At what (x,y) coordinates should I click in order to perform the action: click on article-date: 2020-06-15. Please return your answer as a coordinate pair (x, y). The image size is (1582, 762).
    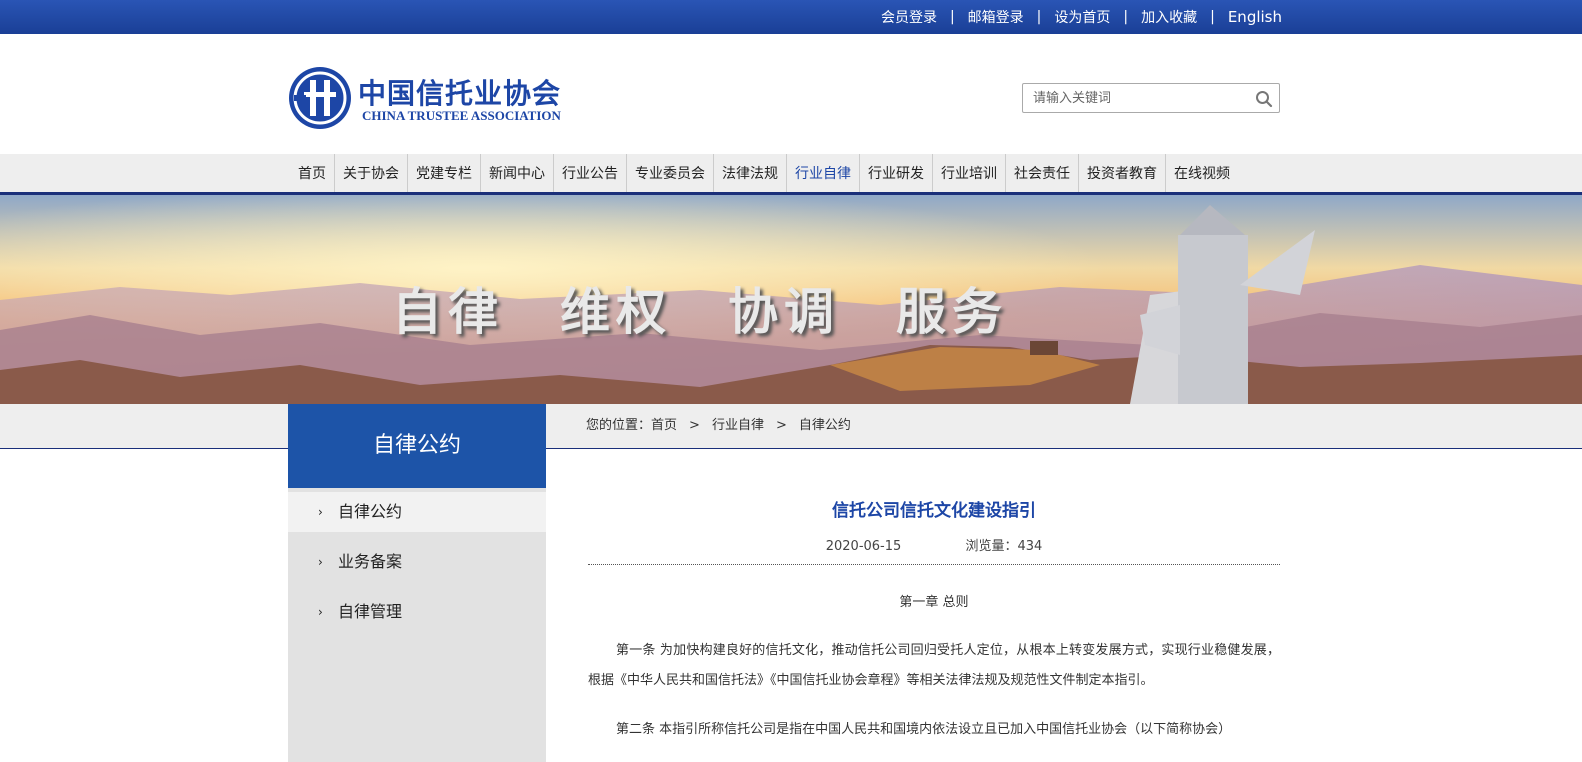
    Looking at the image, I should click on (863, 546).